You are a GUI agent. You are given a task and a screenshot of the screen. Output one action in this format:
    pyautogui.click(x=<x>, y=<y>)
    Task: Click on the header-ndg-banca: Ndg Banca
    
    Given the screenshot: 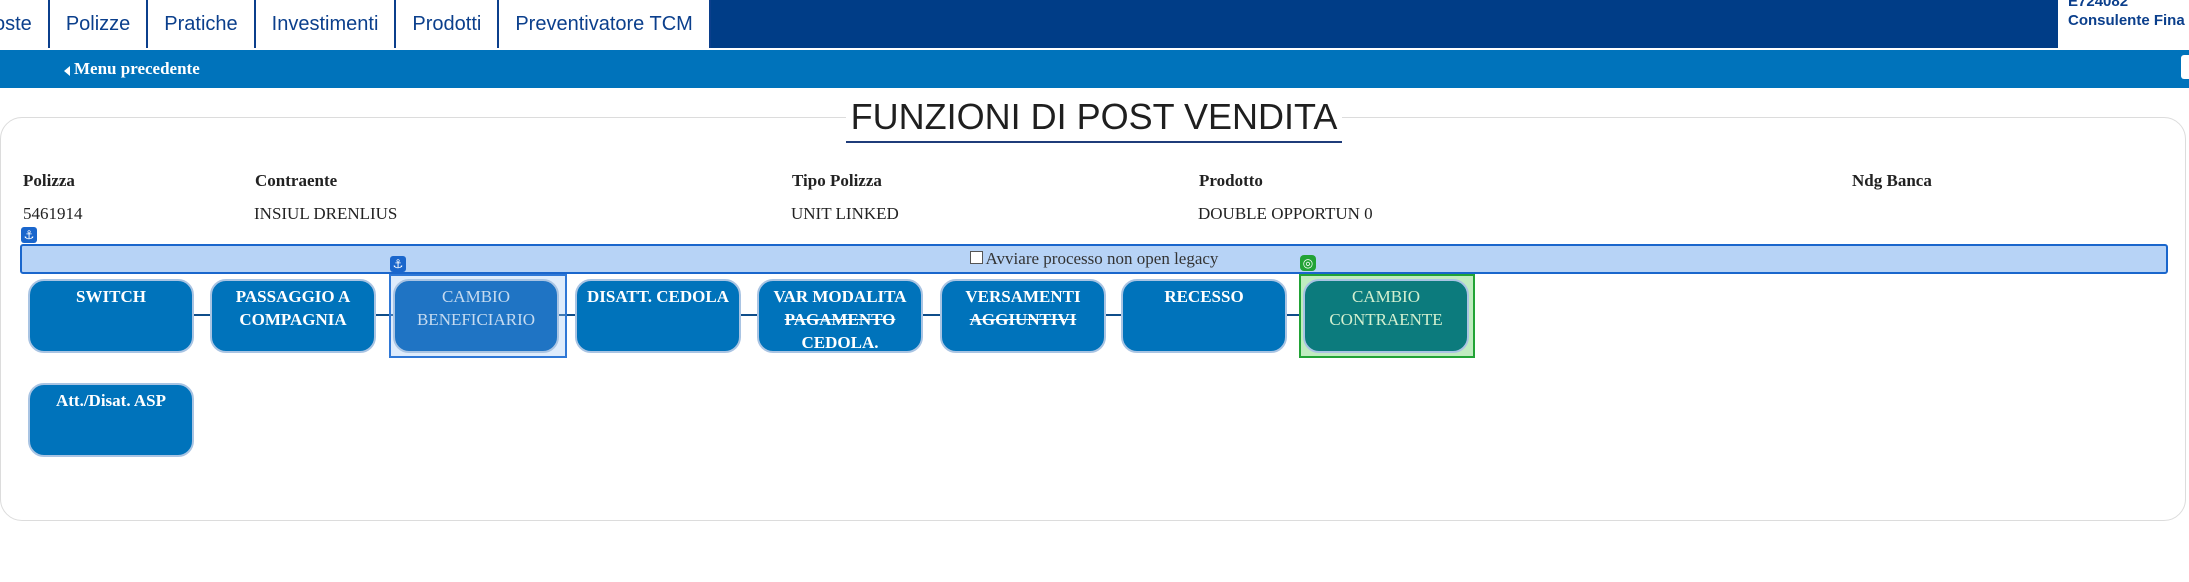 What is the action you would take?
    pyautogui.click(x=1892, y=180)
    